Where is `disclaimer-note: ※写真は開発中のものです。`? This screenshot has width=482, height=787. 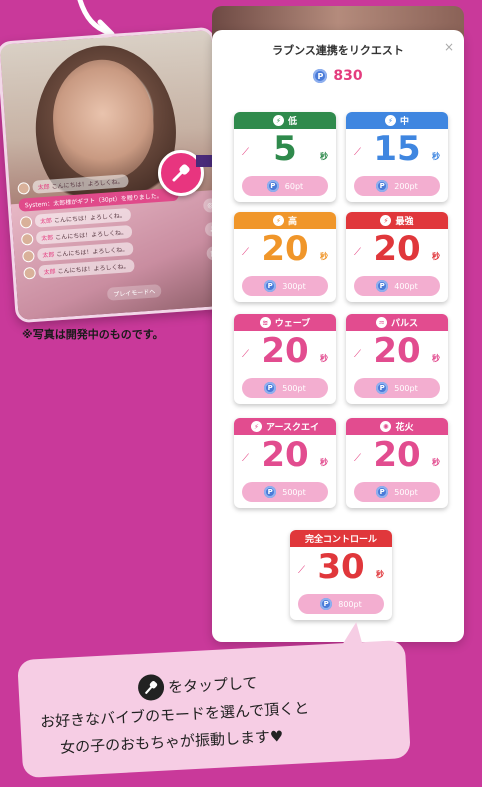
disclaimer-note: ※写真は開発中のものです。 is located at coordinates (93, 334).